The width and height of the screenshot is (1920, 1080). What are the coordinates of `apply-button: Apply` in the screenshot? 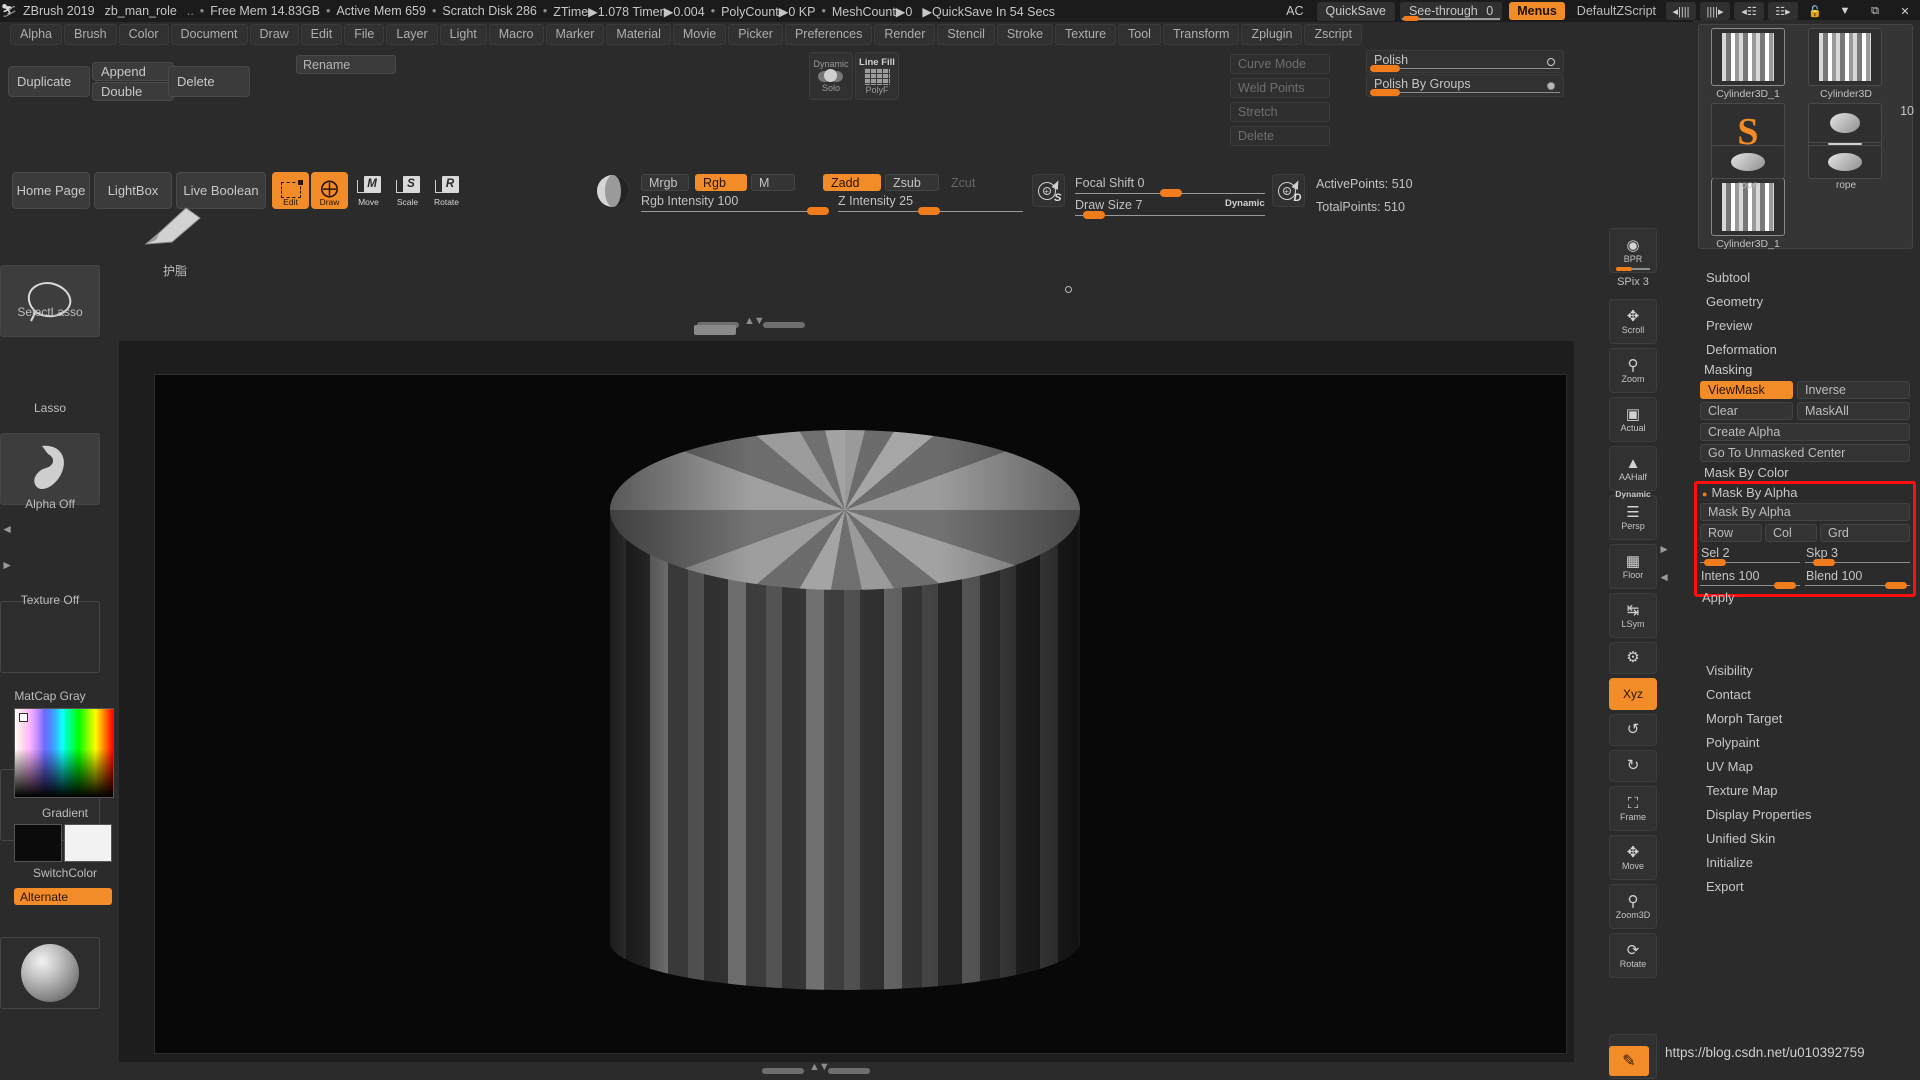 It's located at (1718, 597).